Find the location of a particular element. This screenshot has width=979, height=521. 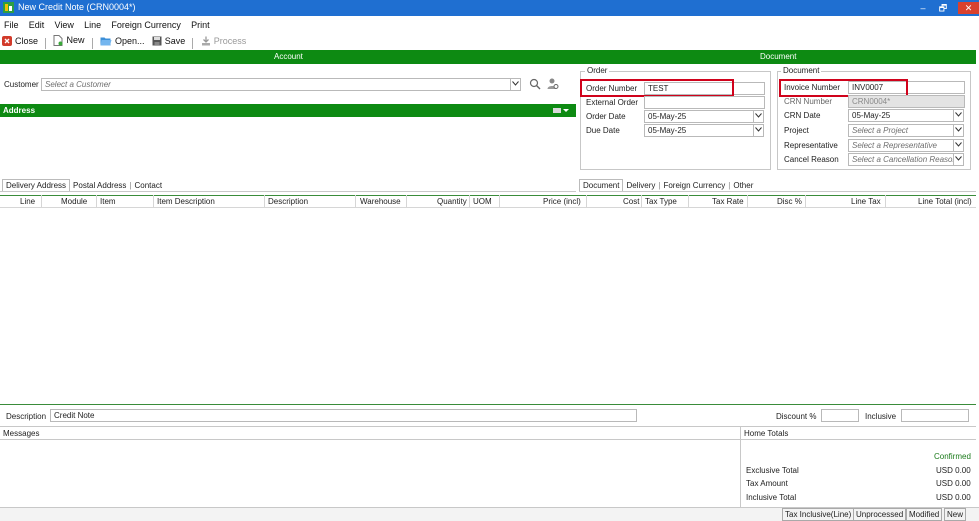

representative-dropdown is located at coordinates (958, 145).